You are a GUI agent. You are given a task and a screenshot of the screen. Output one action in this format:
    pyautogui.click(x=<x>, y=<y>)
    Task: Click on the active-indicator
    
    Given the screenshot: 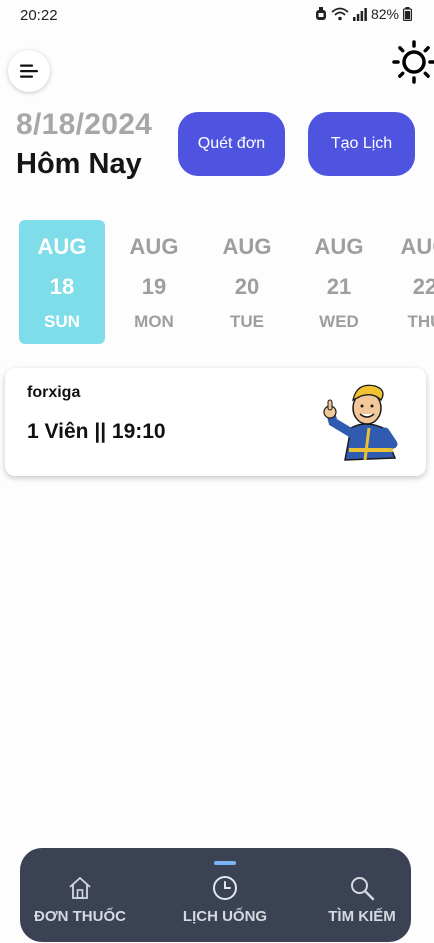 What is the action you would take?
    pyautogui.click(x=225, y=863)
    